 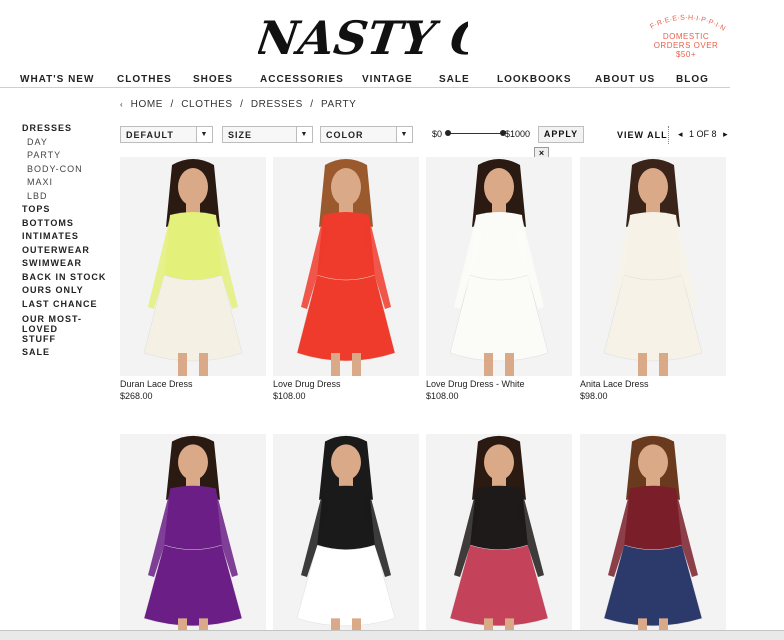 I want to click on sidebar-swimwear: SWIMWEAR, so click(x=69, y=264).